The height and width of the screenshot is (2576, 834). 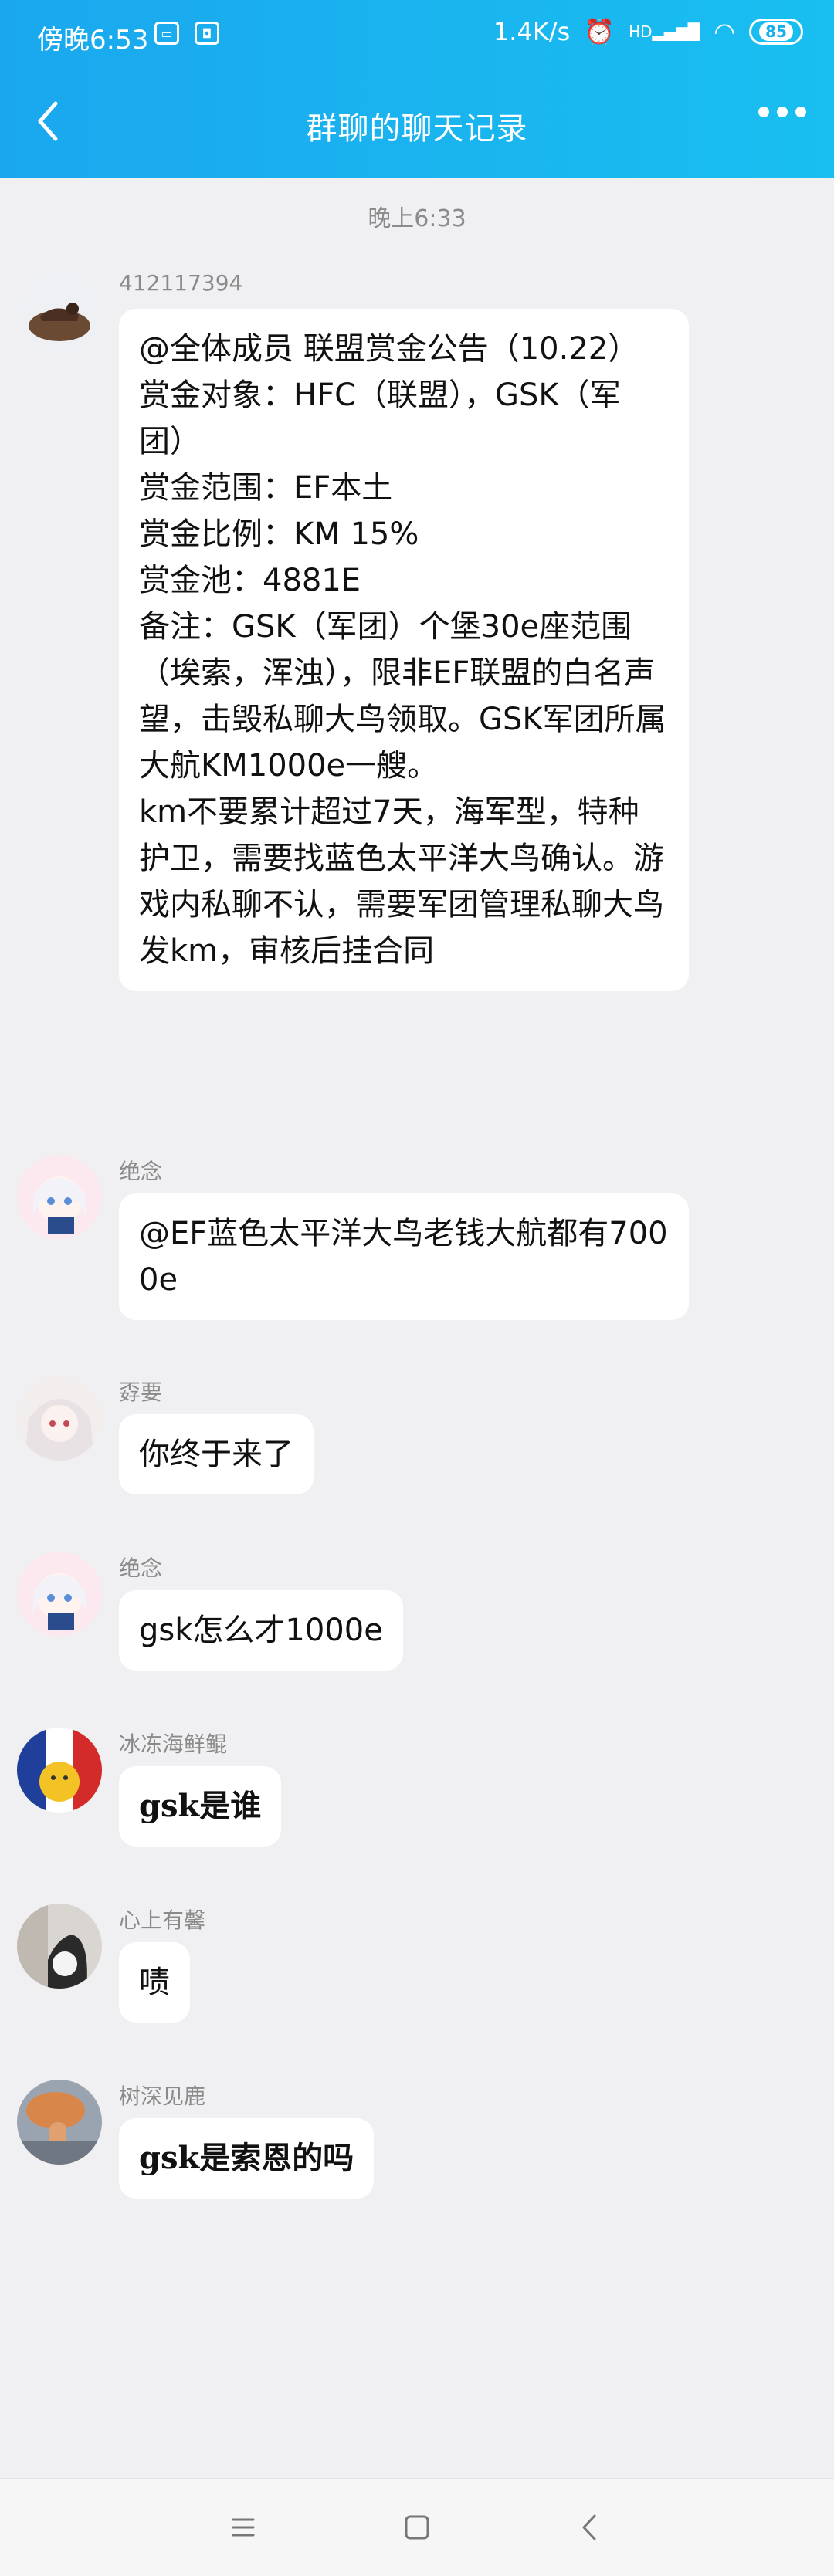 I want to click on status-time: 傍晚6:53, so click(x=93, y=40).